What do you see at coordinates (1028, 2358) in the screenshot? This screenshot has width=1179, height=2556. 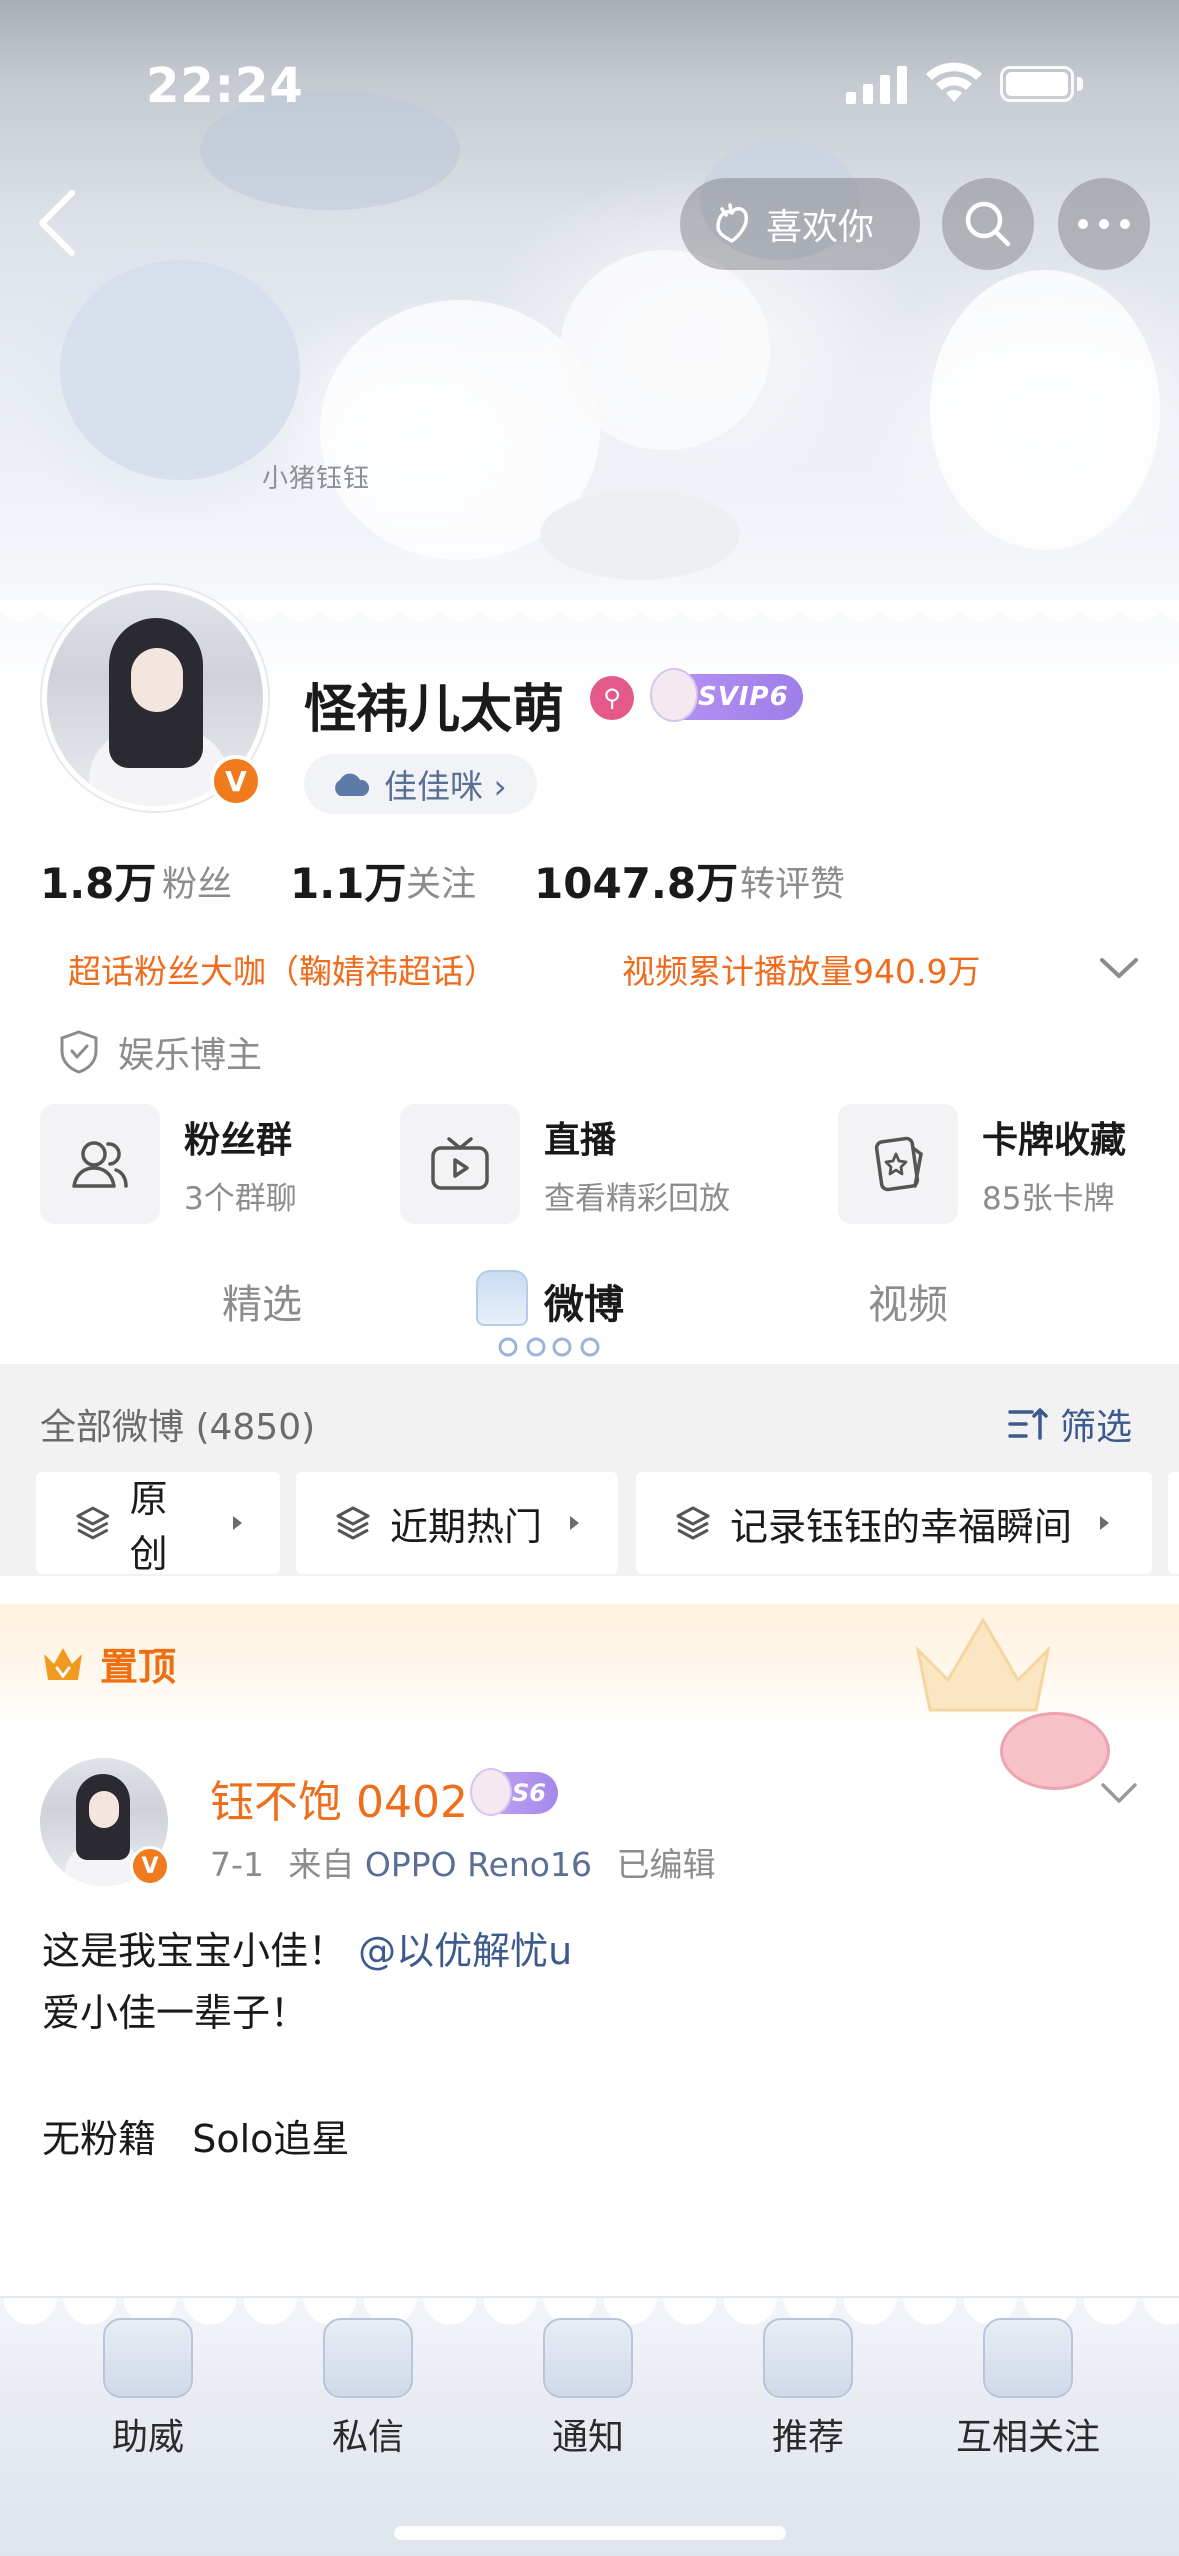 I see `cake-icon` at bounding box center [1028, 2358].